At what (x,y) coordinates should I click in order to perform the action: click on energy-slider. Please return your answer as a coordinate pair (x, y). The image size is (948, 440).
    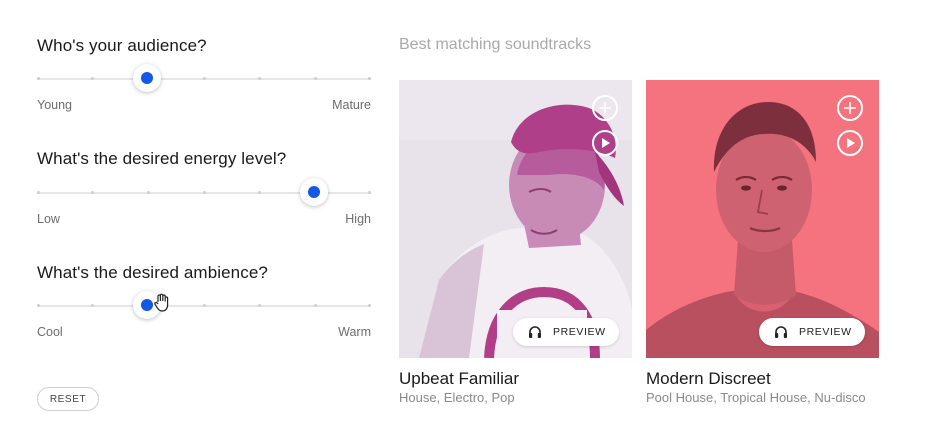
    Looking at the image, I should click on (204, 192).